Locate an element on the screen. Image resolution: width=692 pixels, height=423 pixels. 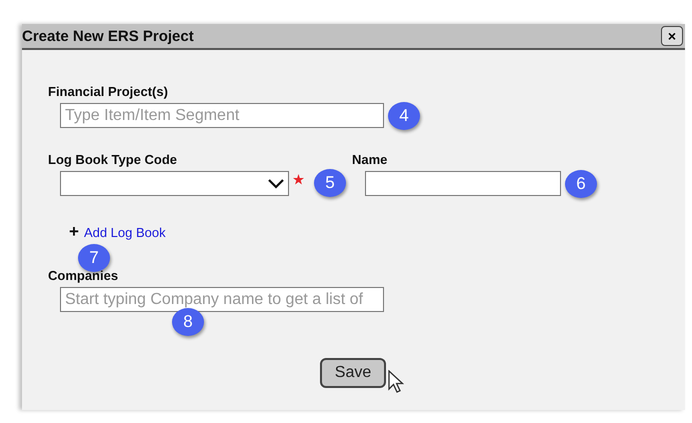
input-field: Start typing Company name to get a list of is located at coordinates (222, 299).